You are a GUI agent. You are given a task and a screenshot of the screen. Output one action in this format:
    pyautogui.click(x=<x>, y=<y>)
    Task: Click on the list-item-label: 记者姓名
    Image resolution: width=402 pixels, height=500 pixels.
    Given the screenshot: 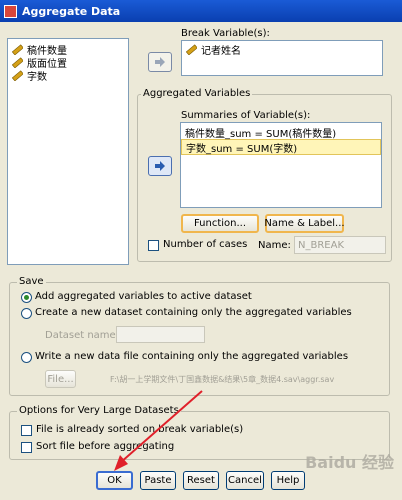 What is the action you would take?
    pyautogui.click(x=221, y=51)
    